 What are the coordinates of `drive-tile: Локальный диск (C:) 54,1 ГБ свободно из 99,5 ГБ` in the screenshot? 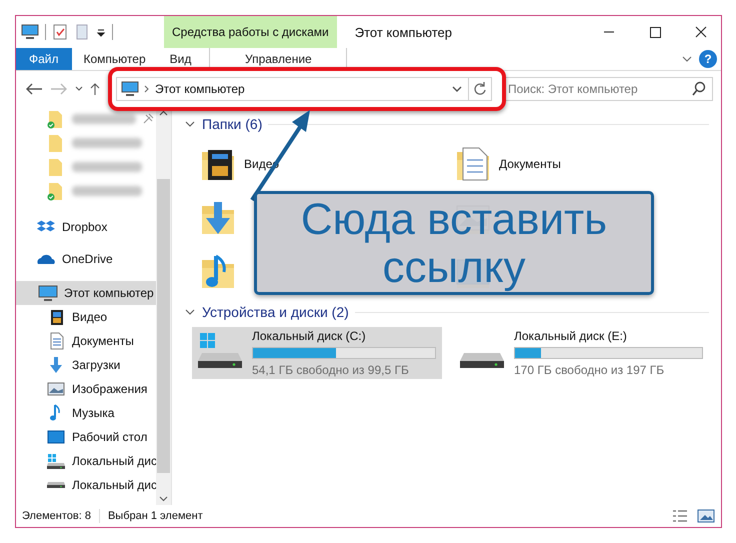 It's located at (317, 353).